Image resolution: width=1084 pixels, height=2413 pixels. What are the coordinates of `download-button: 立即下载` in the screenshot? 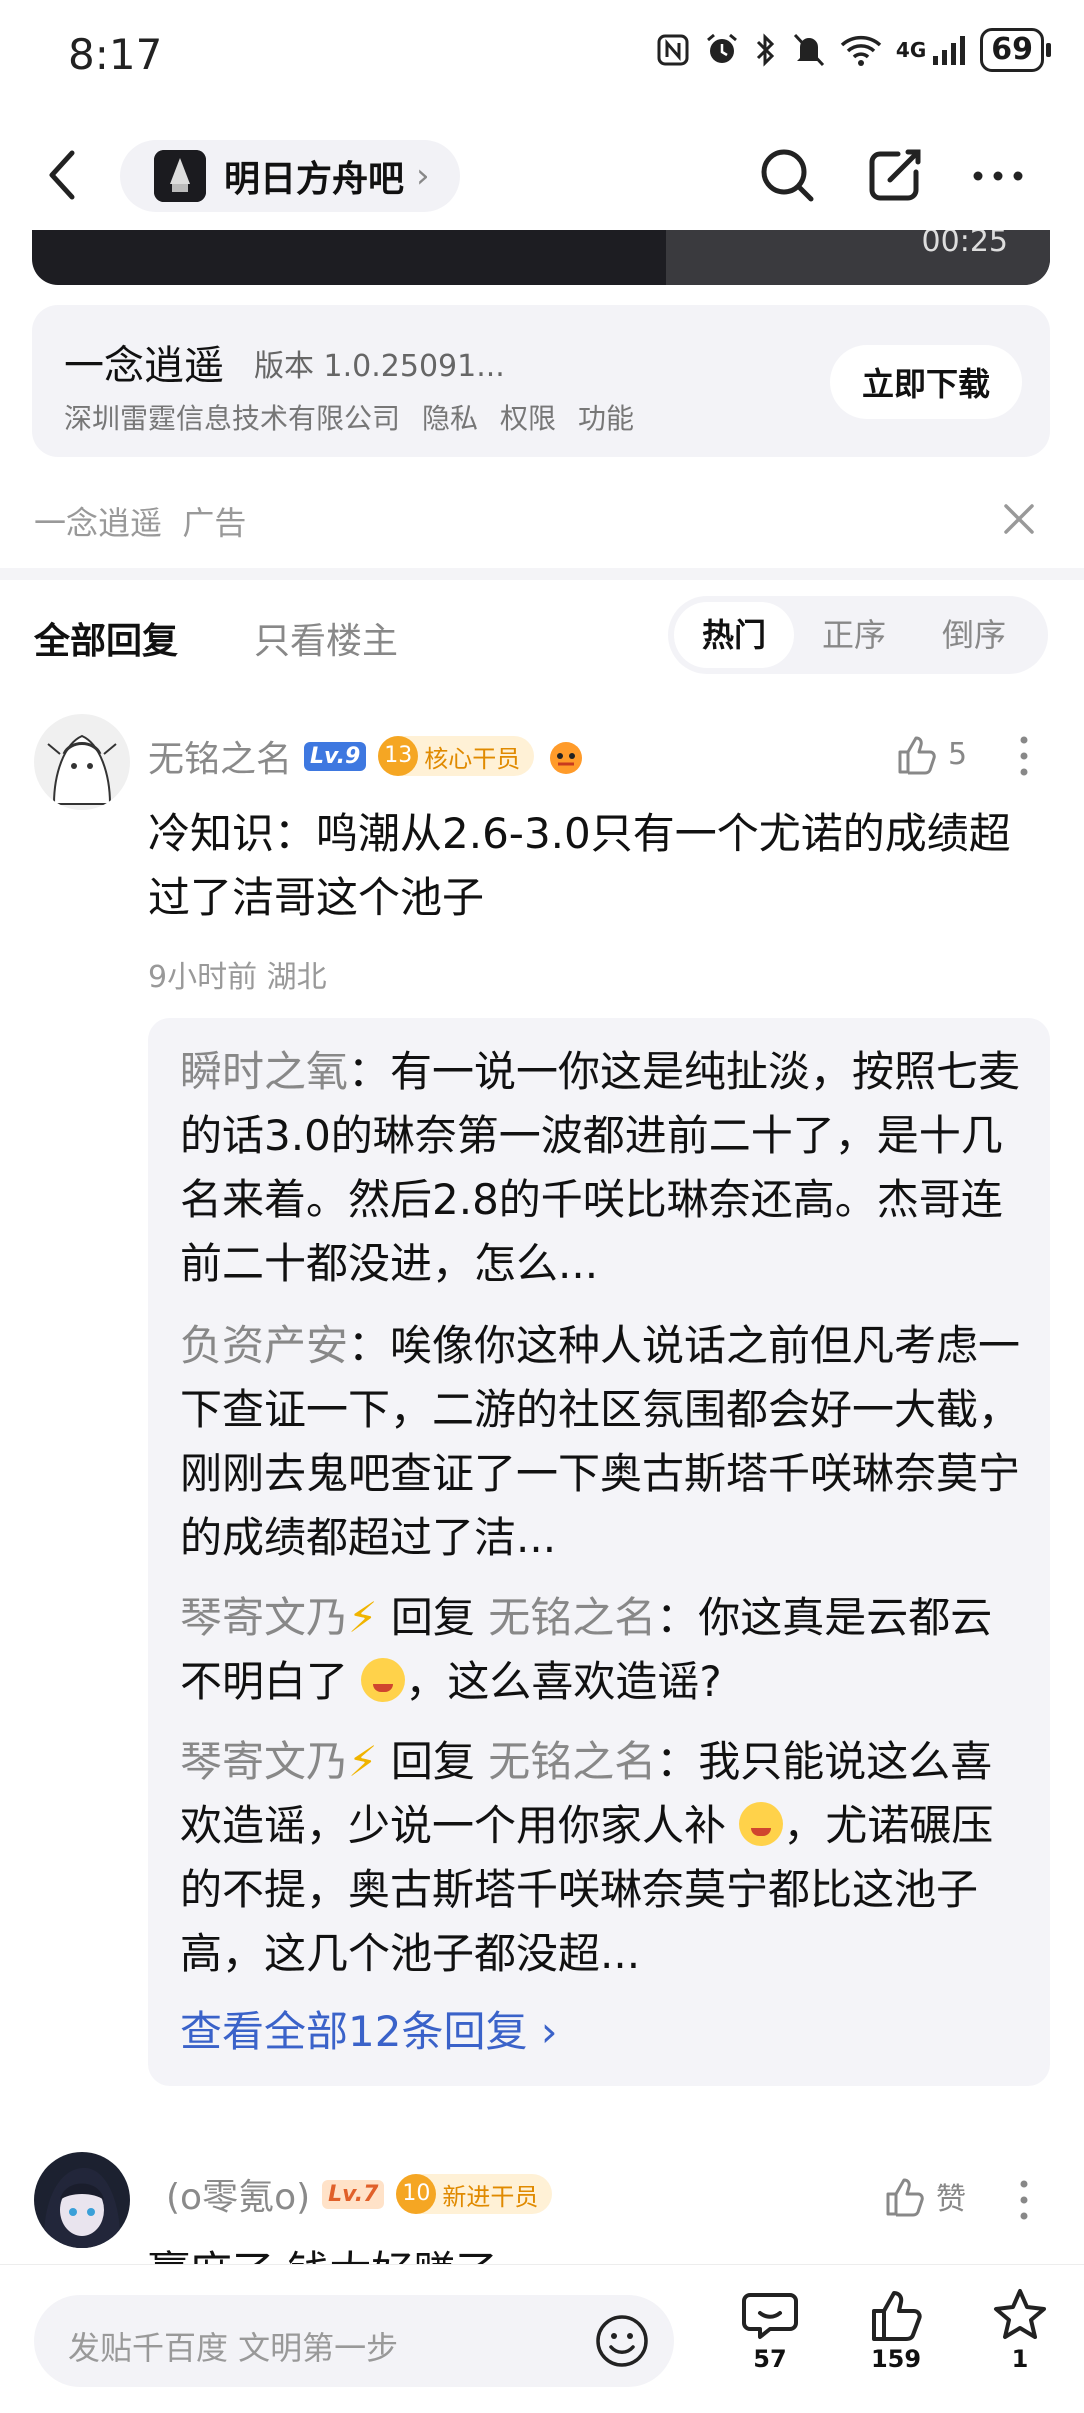 It's located at (926, 382).